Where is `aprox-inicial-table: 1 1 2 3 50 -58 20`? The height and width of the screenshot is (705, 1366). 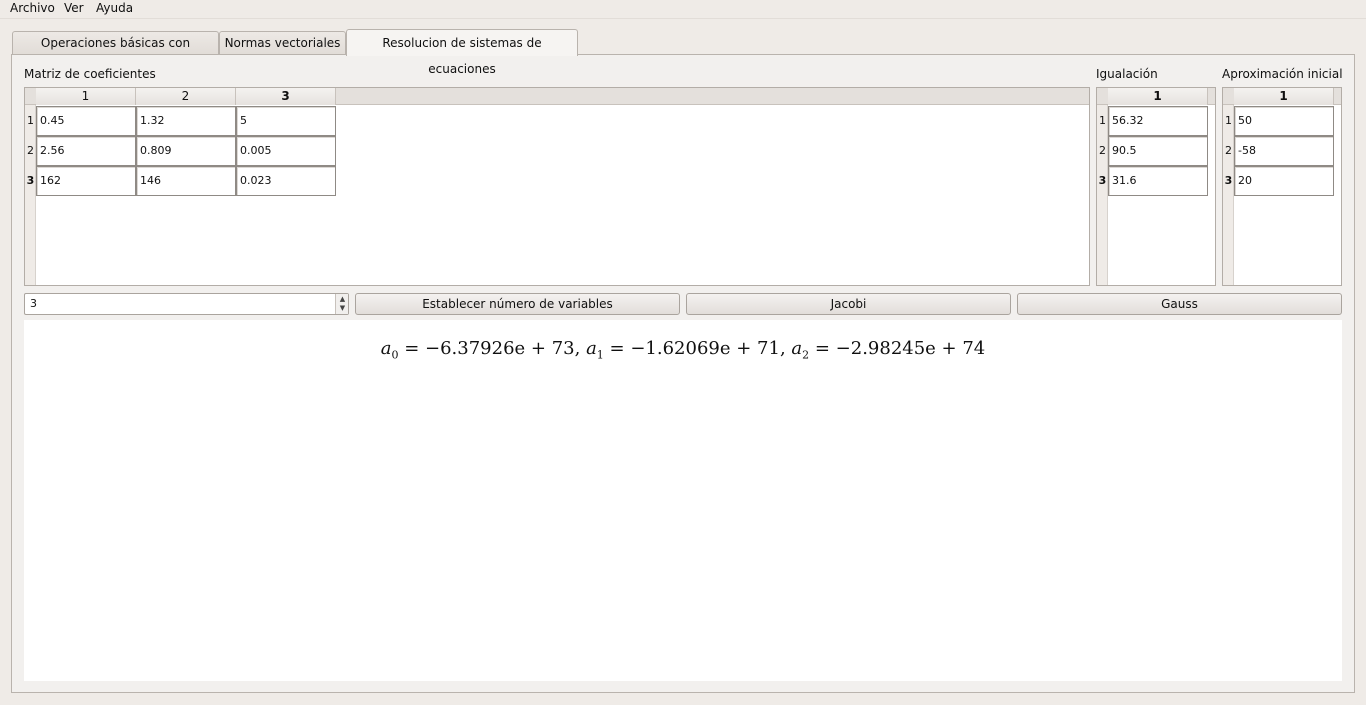 aprox-inicial-table: 1 1 2 3 50 -58 20 is located at coordinates (1282, 186).